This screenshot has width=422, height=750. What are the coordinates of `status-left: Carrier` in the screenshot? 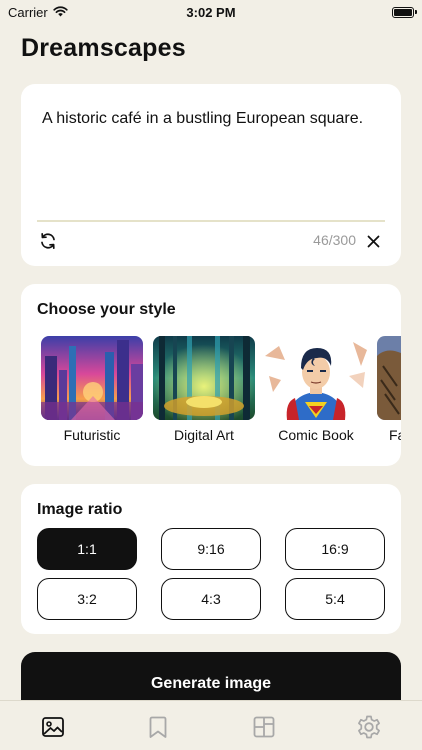 It's located at (38, 12).